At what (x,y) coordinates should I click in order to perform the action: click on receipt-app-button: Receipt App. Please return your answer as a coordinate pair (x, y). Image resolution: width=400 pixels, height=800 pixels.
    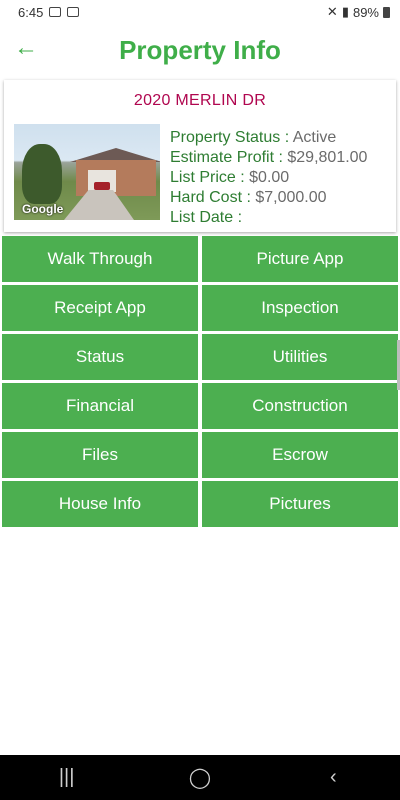
    Looking at the image, I should click on (100, 308).